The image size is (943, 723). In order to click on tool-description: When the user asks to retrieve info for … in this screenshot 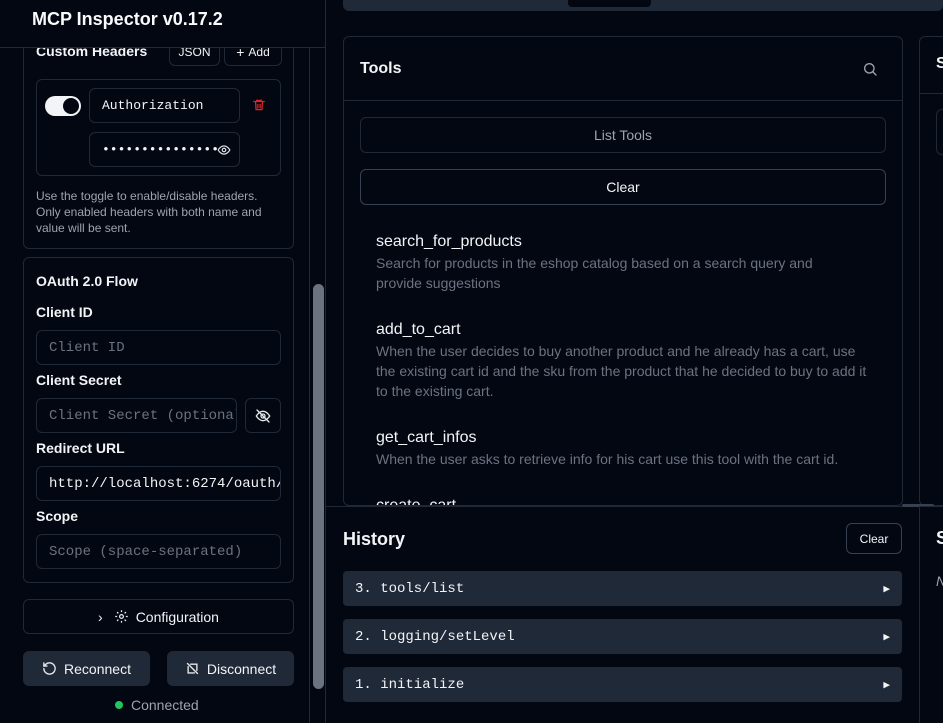, I will do `click(607, 459)`.